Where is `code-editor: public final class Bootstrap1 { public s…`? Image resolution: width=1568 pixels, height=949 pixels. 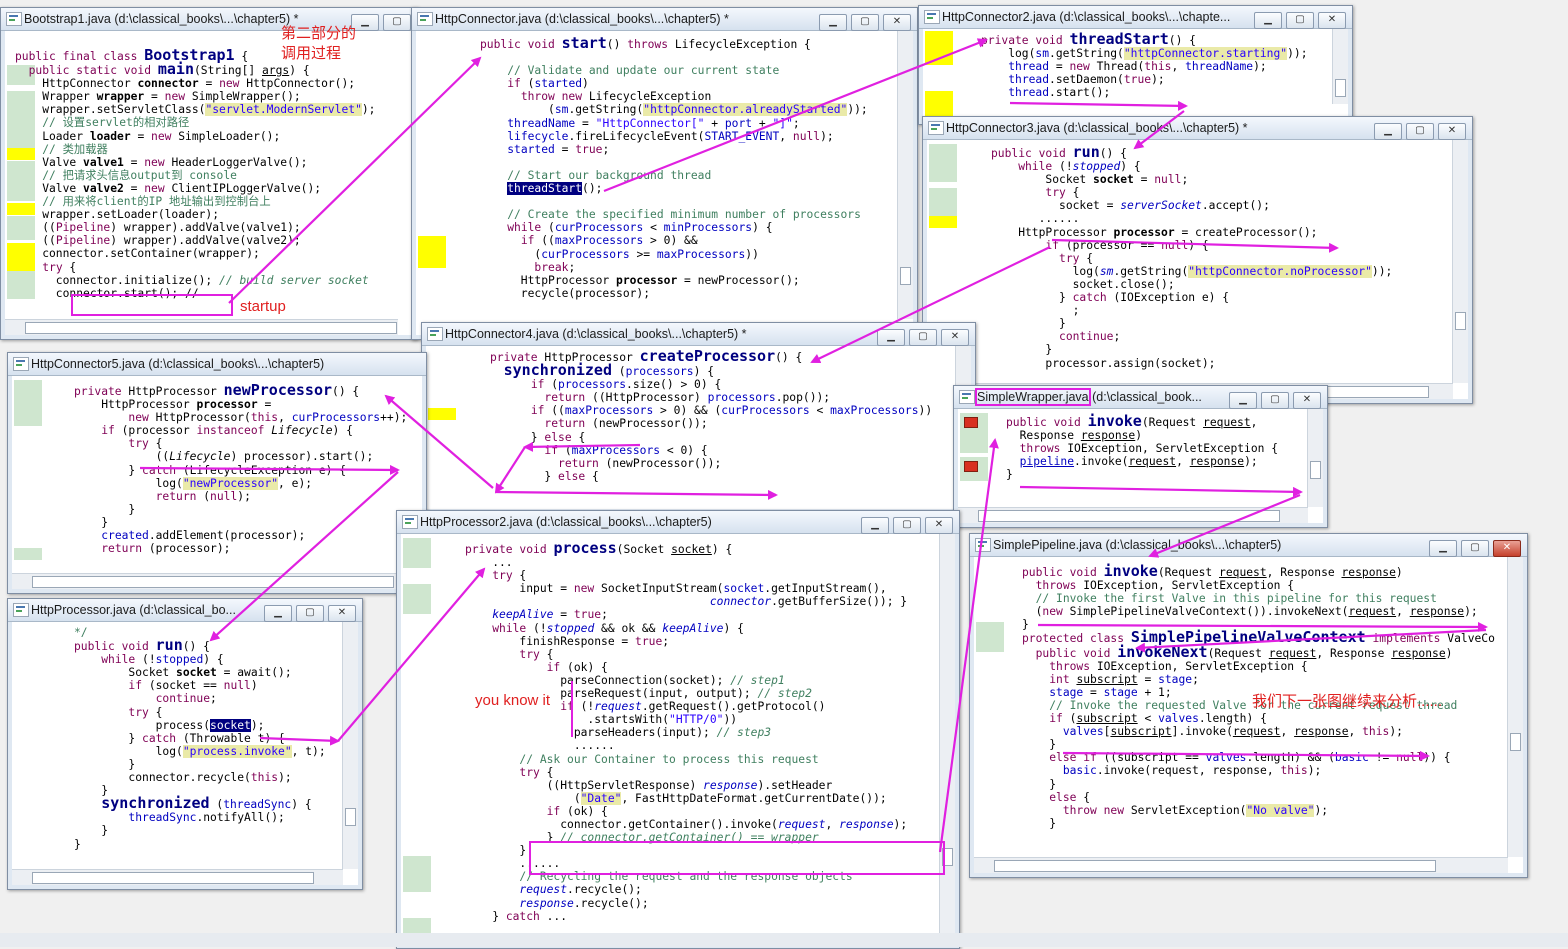
code-editor: public final class Bootstrap1 { public s… is located at coordinates (209, 183).